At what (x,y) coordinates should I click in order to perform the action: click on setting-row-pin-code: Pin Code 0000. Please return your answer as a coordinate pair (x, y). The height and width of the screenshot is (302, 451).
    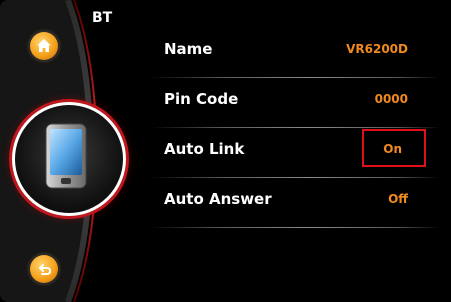
    Looking at the image, I should click on (290, 103).